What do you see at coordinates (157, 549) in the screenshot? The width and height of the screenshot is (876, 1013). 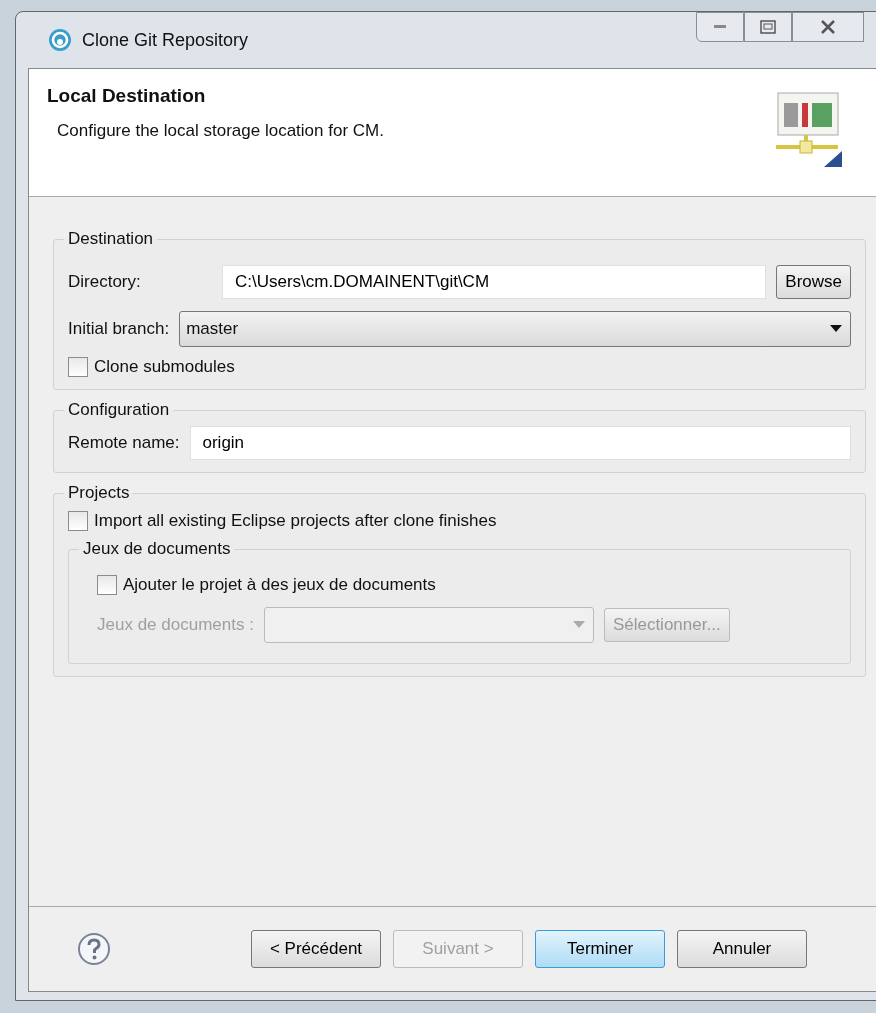 I see `group-label: Jeux de documents` at bounding box center [157, 549].